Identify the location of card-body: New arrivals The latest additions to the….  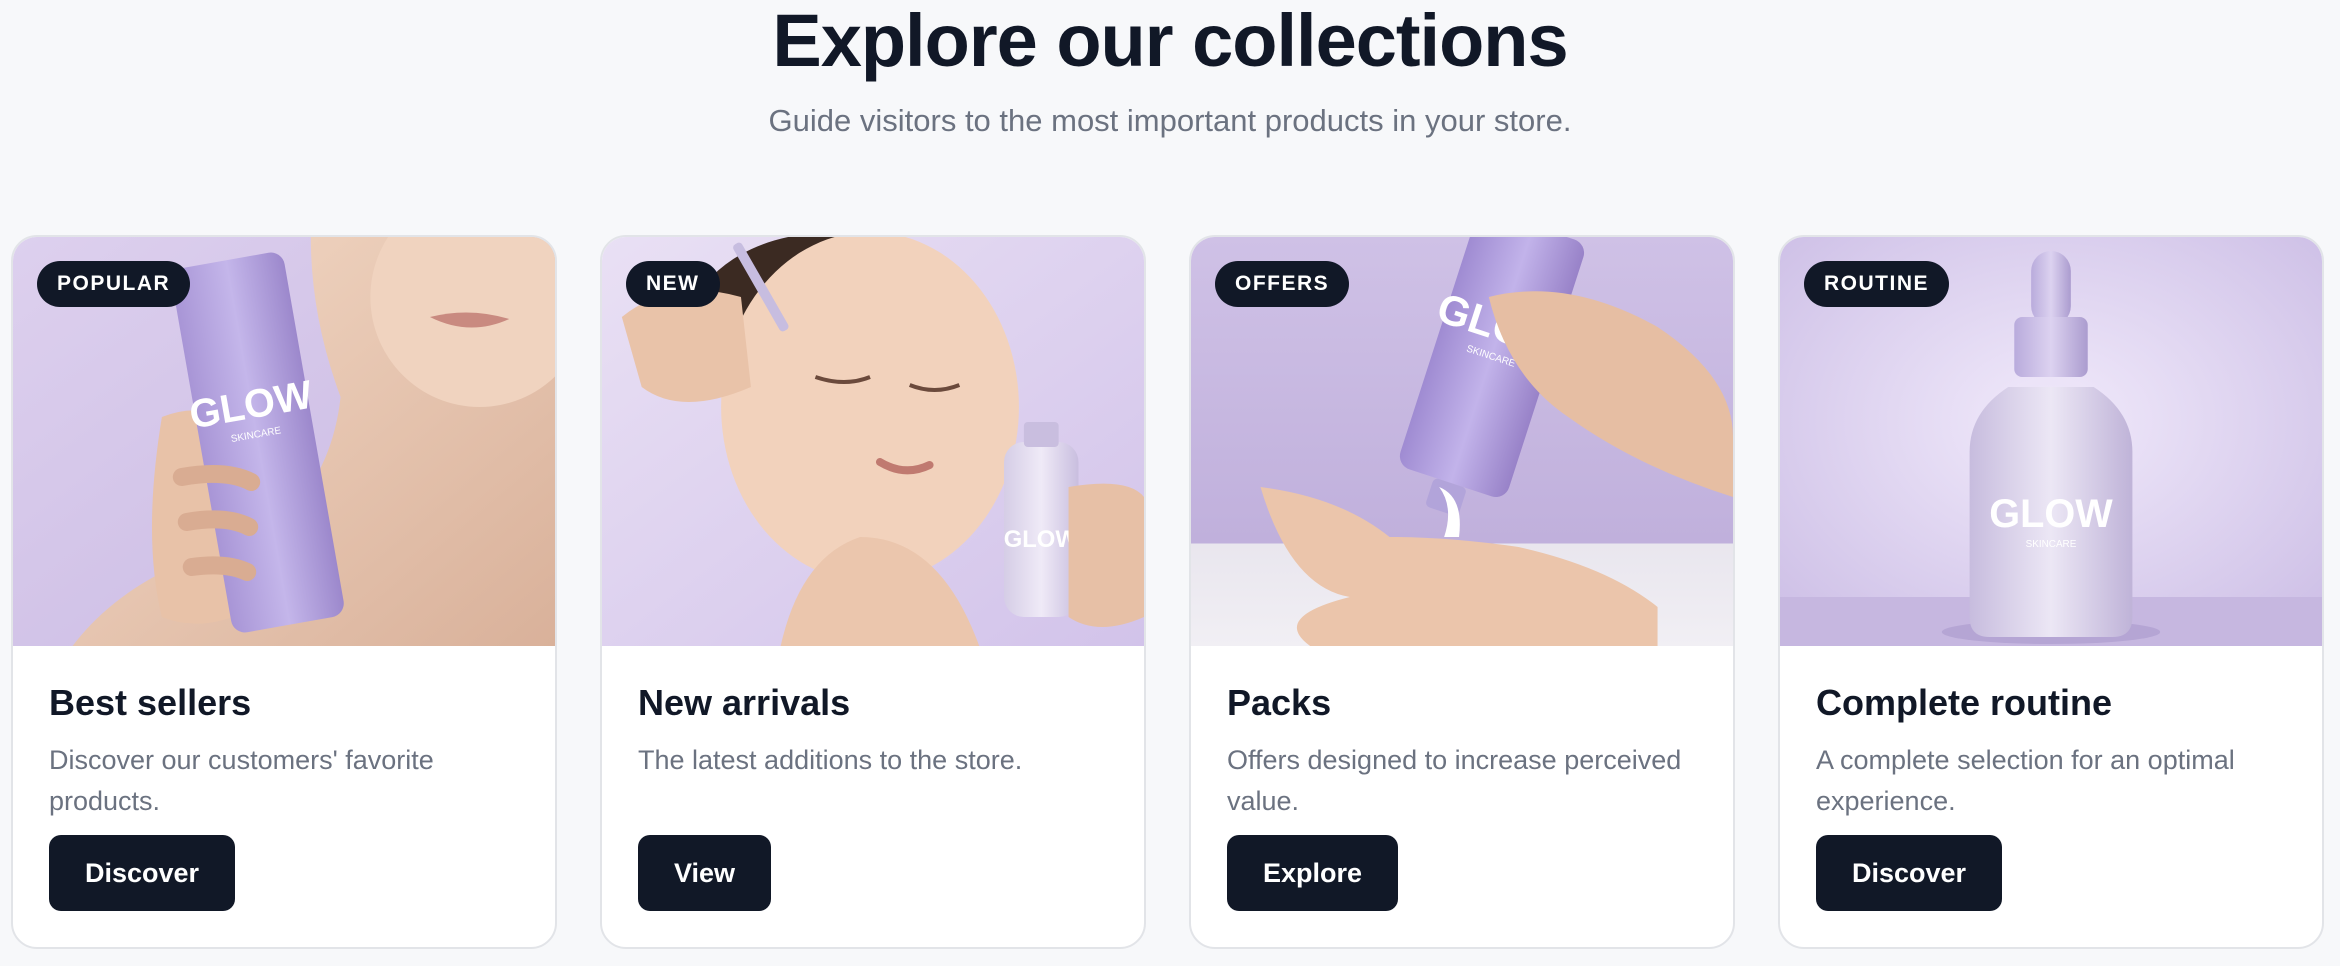
(873, 734).